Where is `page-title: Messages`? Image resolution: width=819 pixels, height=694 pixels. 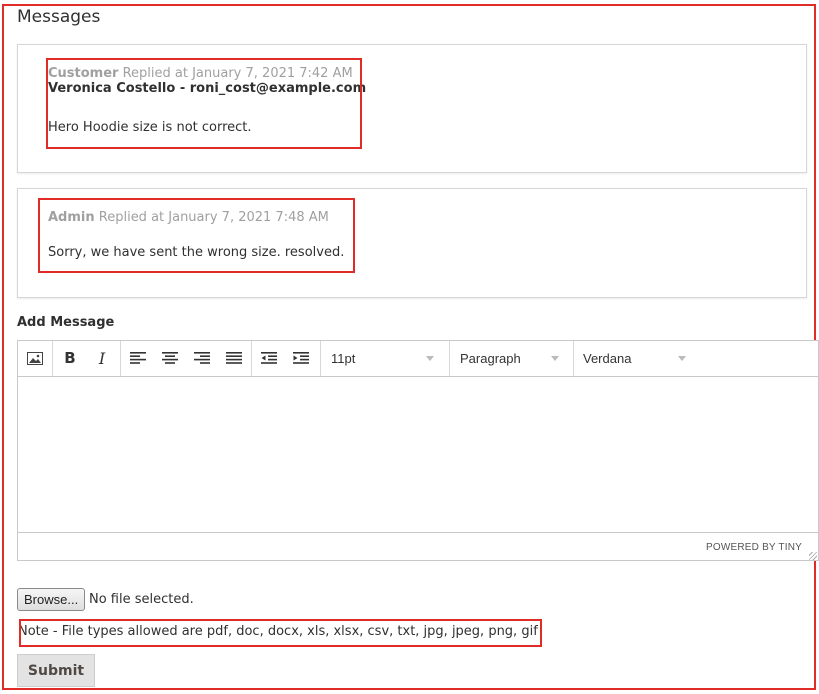
page-title: Messages is located at coordinates (59, 17).